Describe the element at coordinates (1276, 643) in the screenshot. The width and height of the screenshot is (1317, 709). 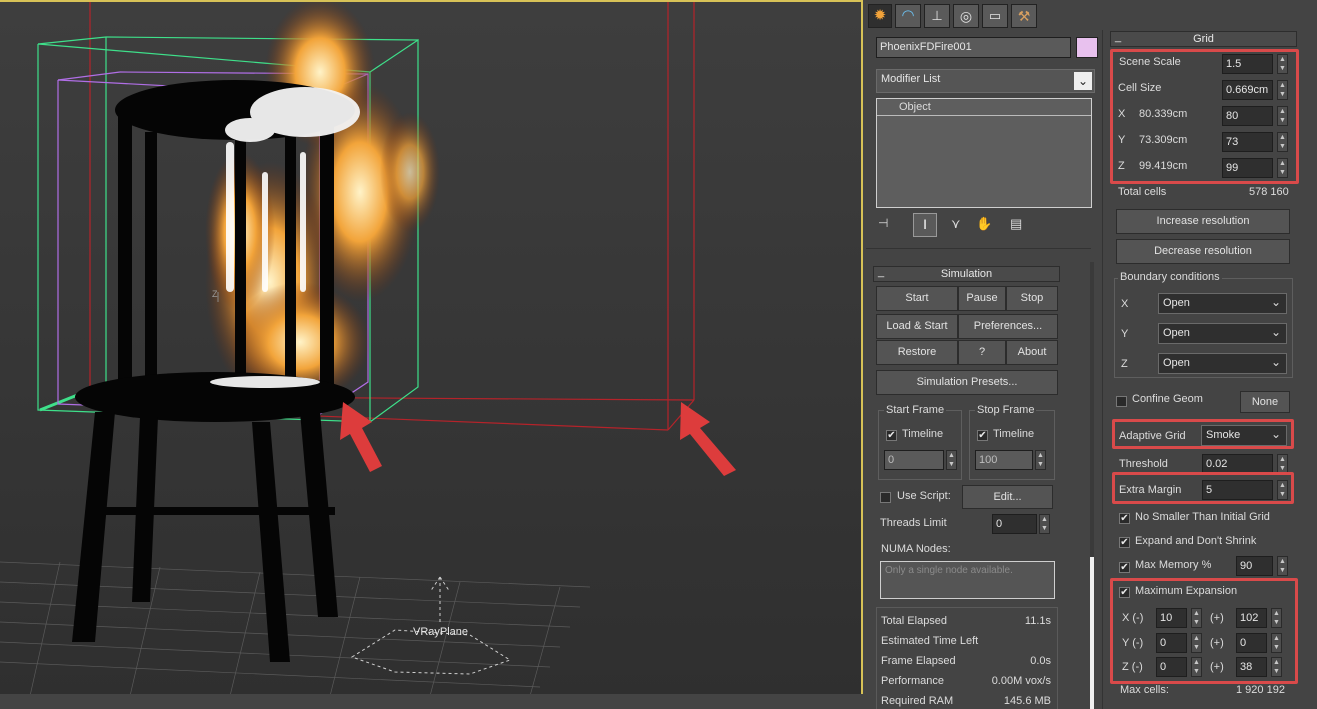
I see `y-plus-spinner: ▲ ▼` at that location.